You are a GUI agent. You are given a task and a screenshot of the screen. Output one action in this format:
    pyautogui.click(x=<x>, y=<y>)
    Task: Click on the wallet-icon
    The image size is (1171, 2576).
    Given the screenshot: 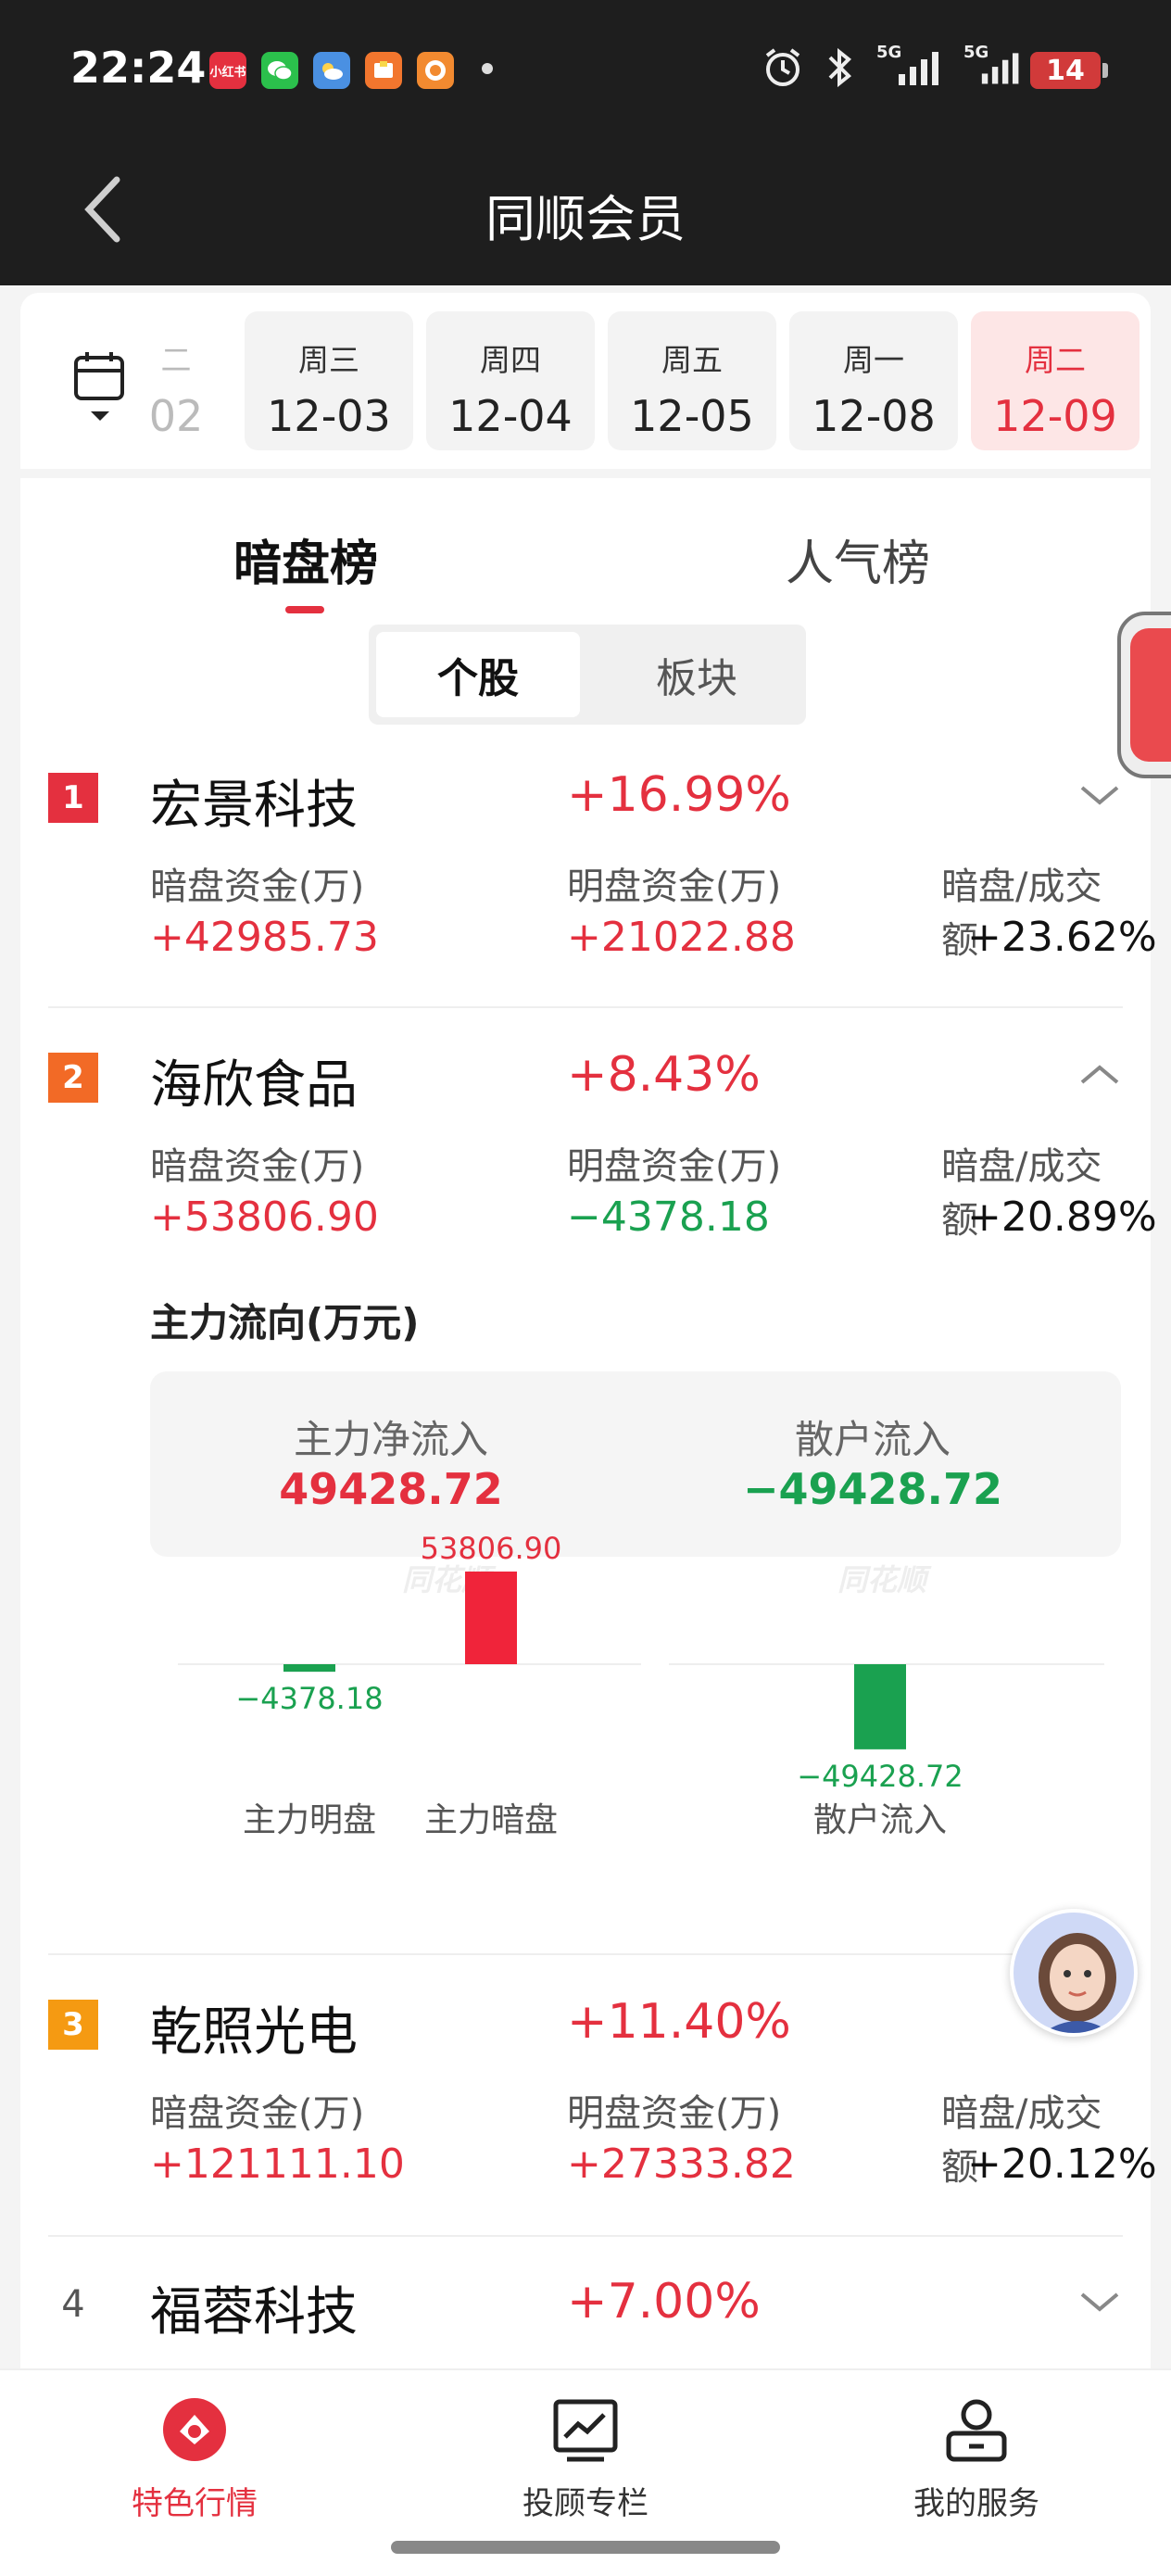 What is the action you would take?
    pyautogui.click(x=384, y=70)
    